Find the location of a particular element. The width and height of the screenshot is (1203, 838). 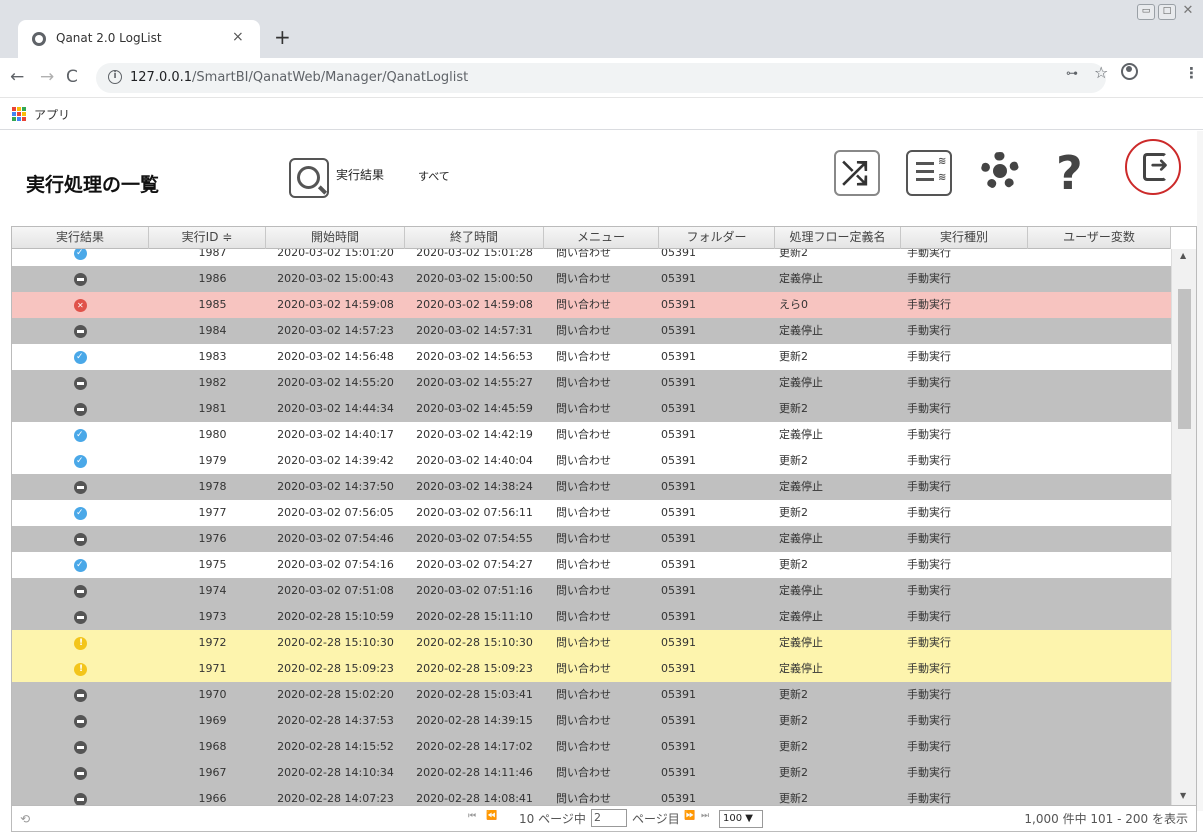

col-header-result: 実行結果 is located at coordinates (80, 238).